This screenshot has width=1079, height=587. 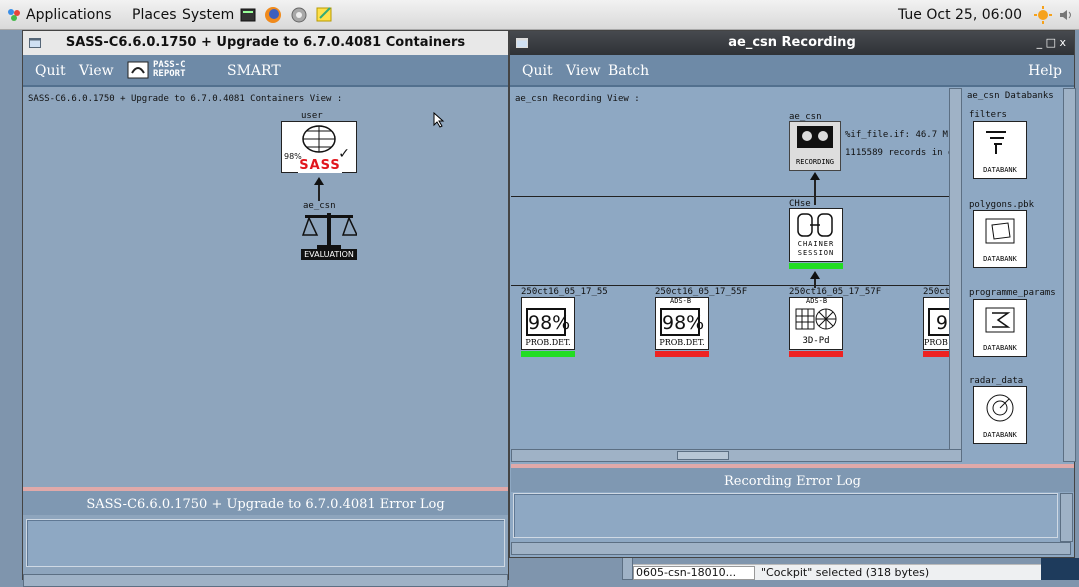 I want to click on settings-icon, so click(x=299, y=15).